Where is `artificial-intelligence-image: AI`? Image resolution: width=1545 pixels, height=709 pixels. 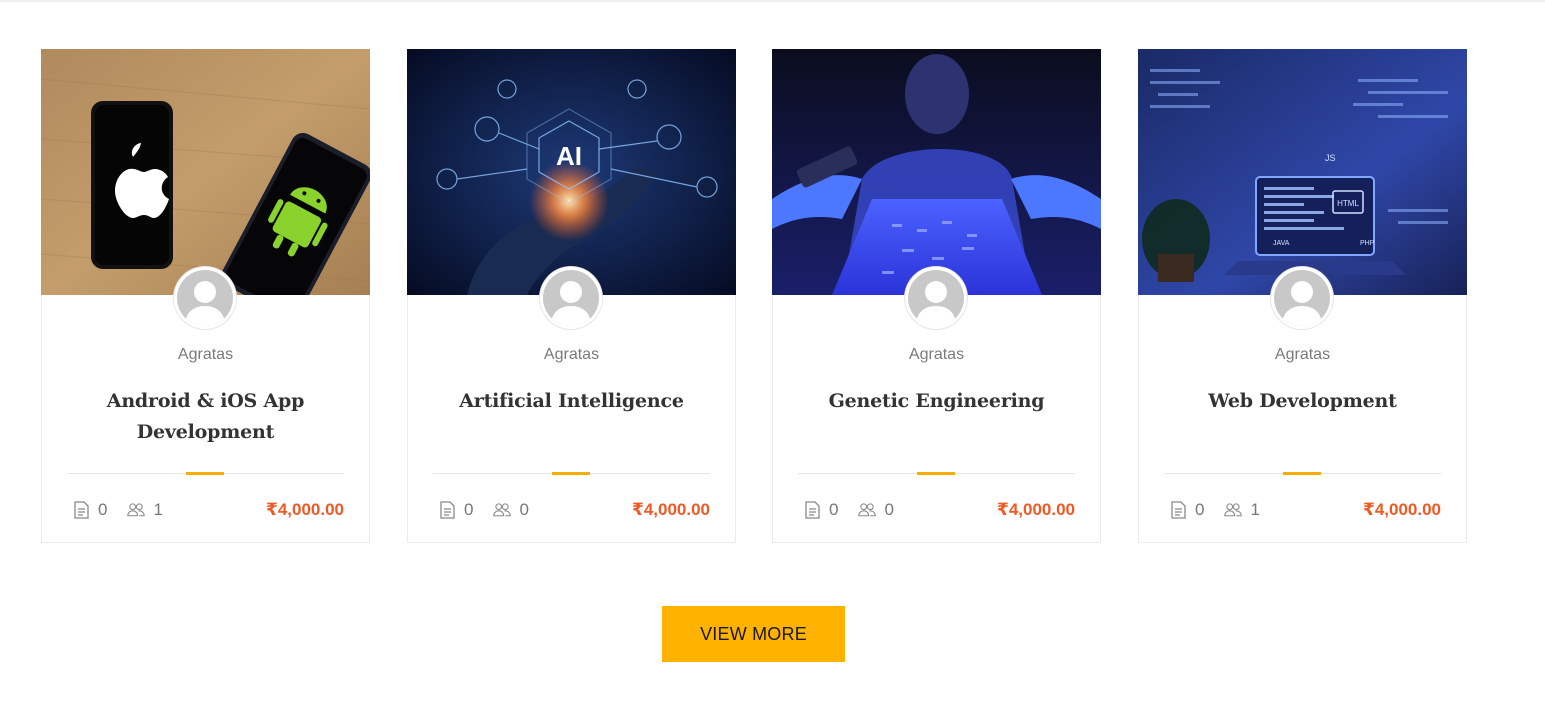
artificial-intelligence-image: AI is located at coordinates (571, 172).